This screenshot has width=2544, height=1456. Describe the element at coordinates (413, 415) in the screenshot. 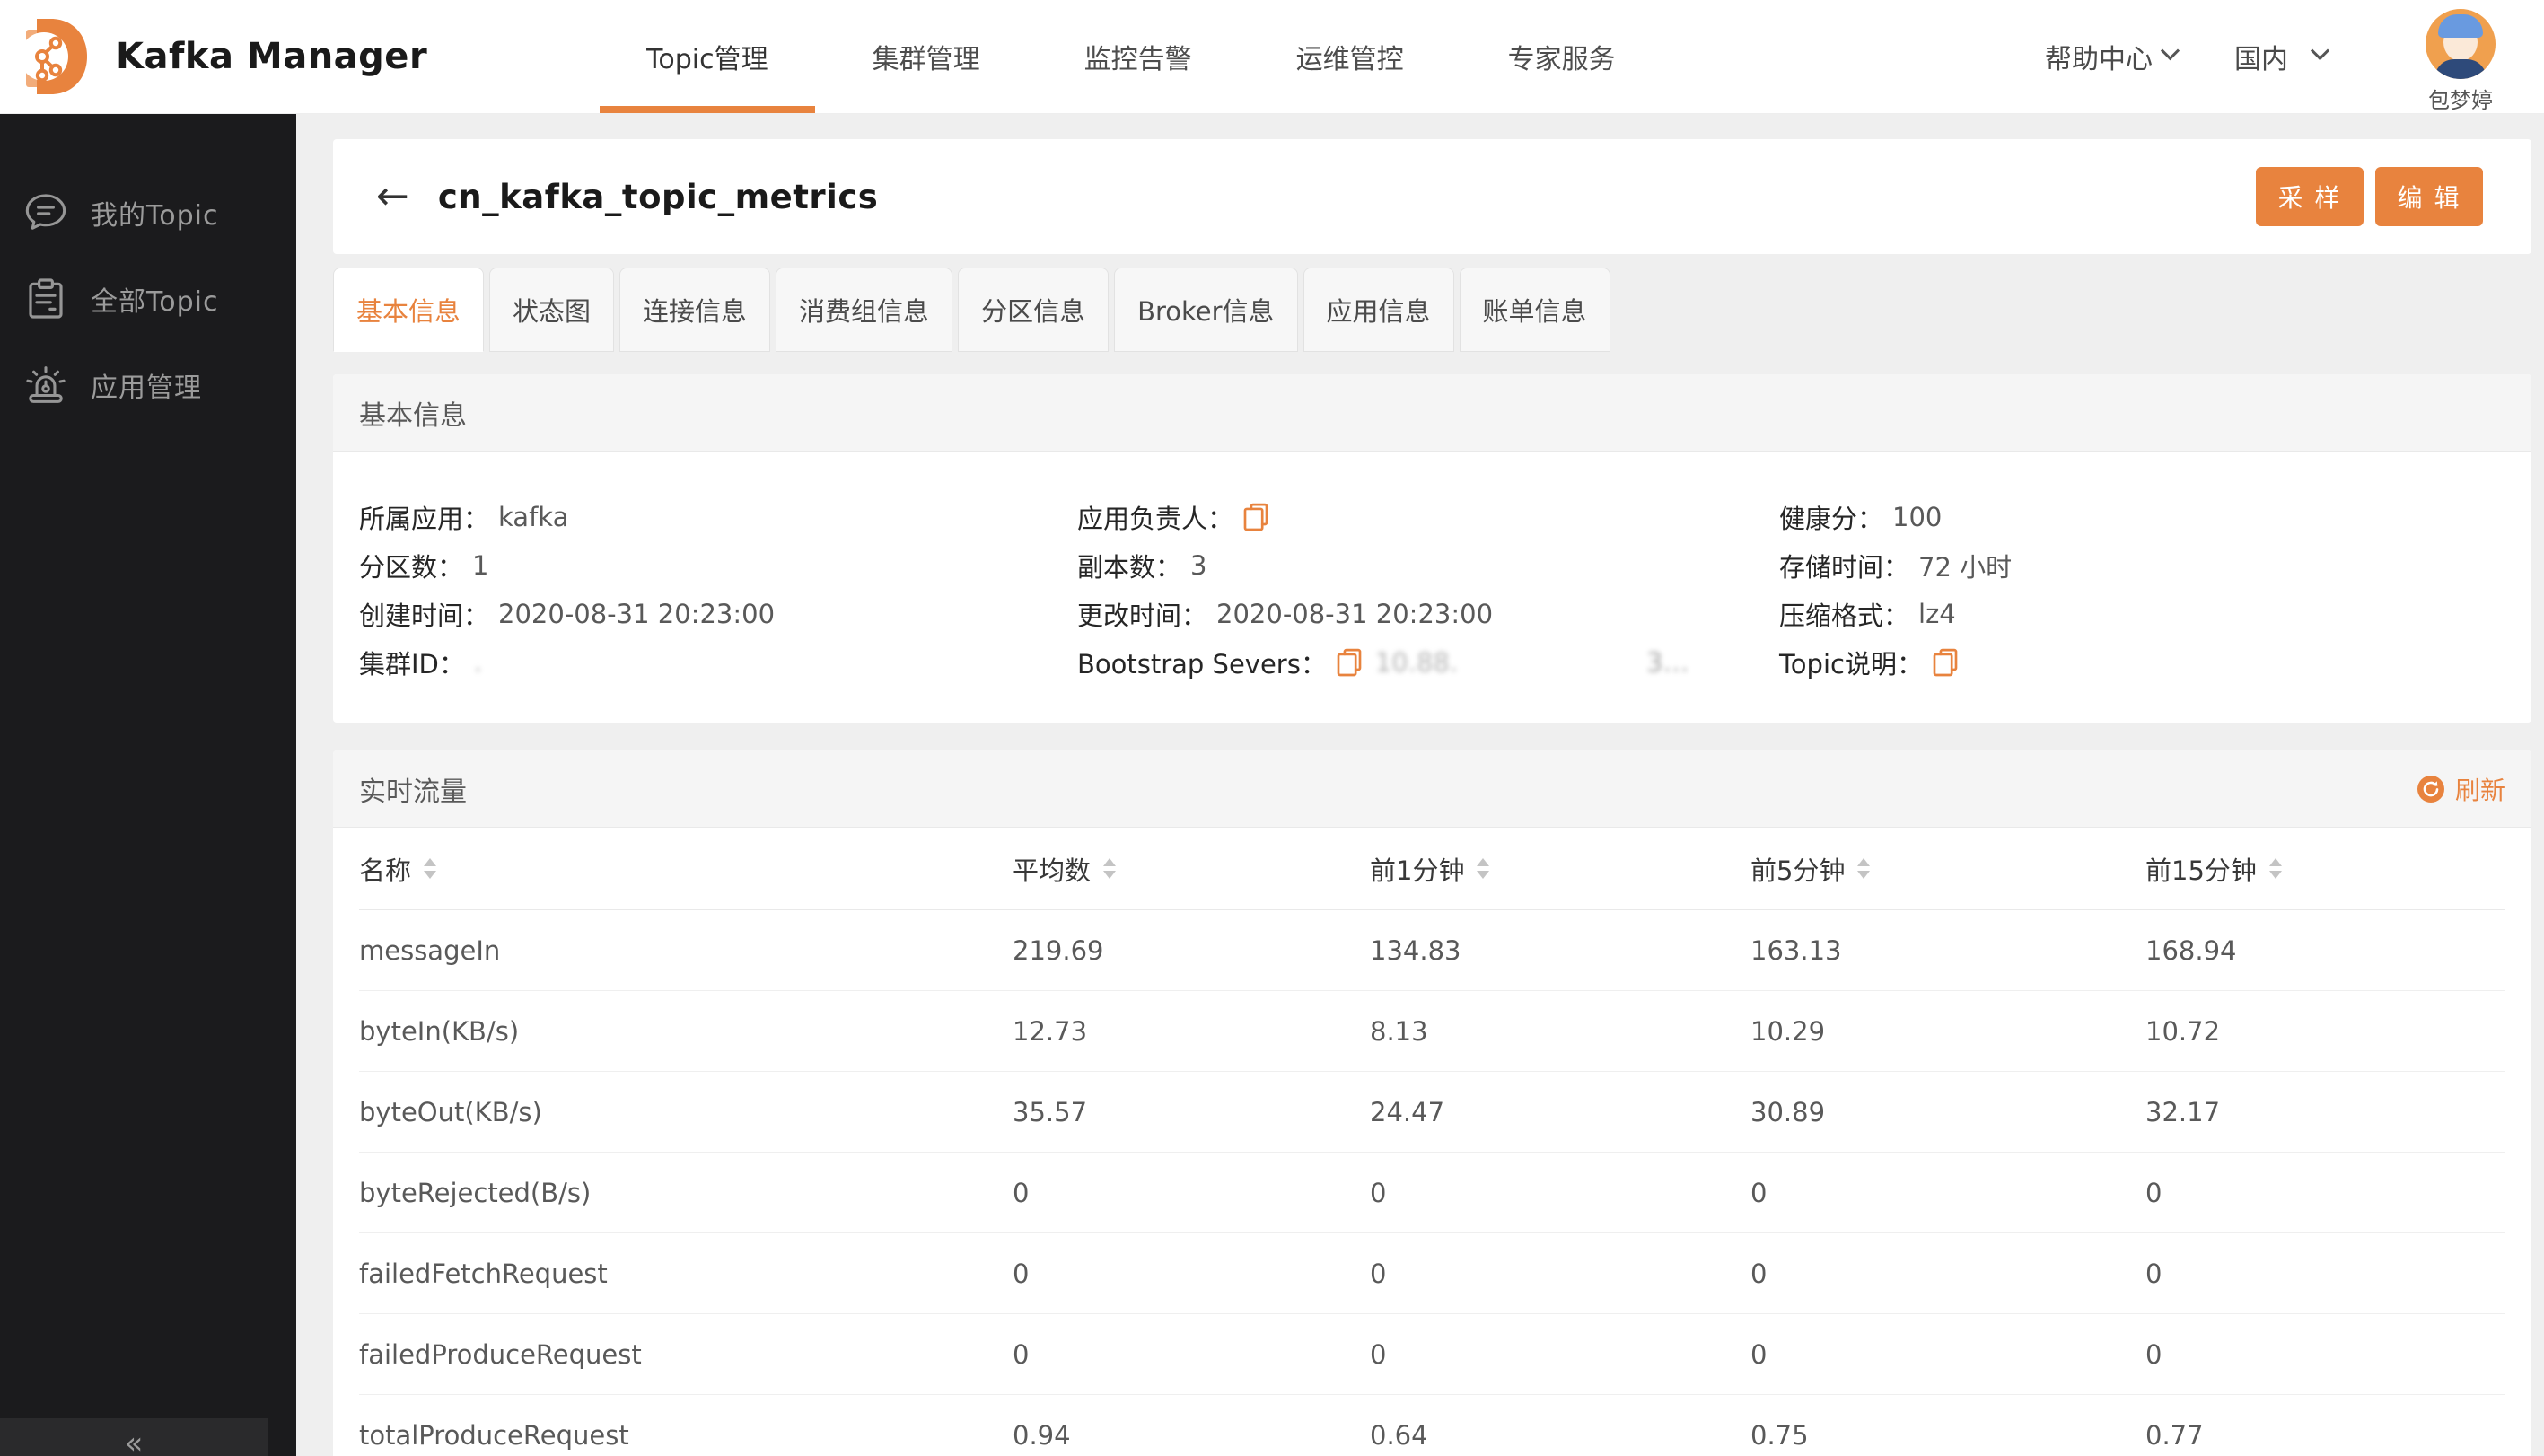

I see `basic-info-title: 基本信息` at that location.